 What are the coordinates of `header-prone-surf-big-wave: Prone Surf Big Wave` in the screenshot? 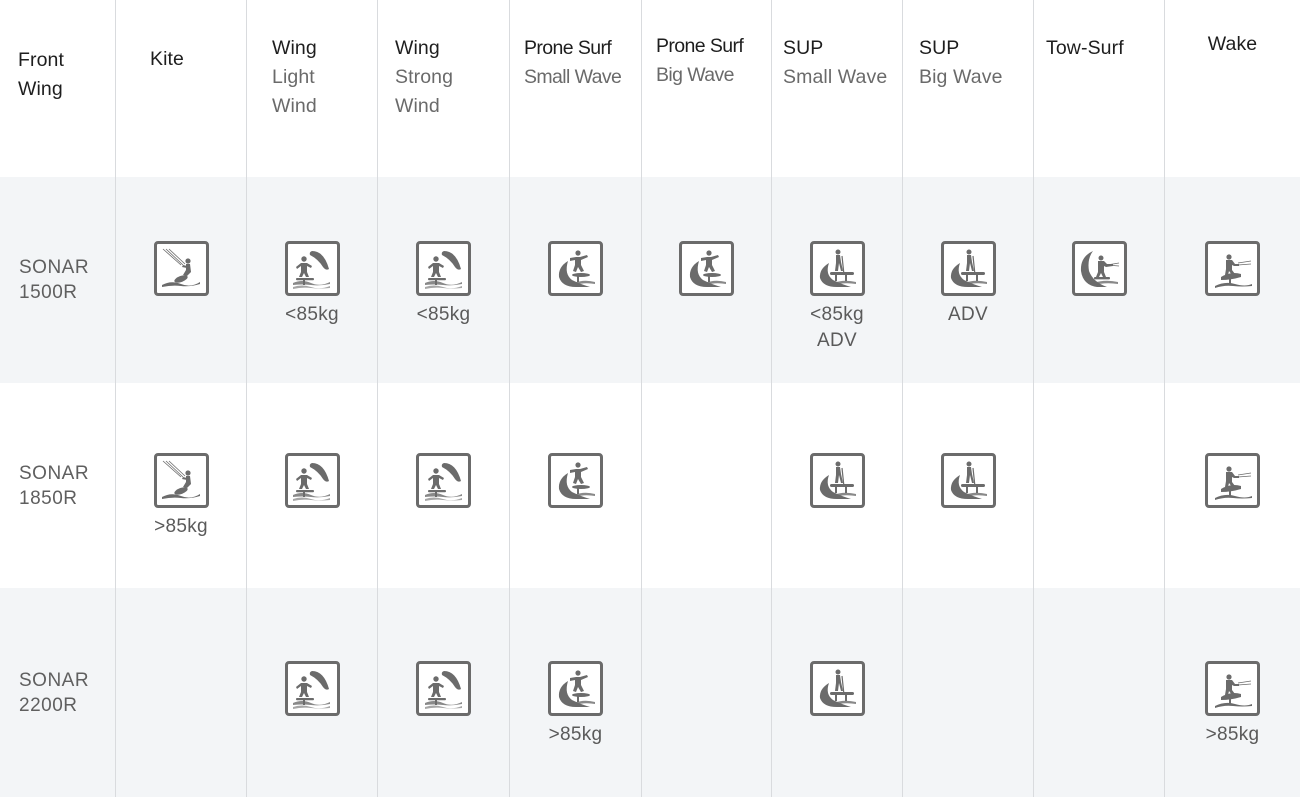 It's located at (706, 88).